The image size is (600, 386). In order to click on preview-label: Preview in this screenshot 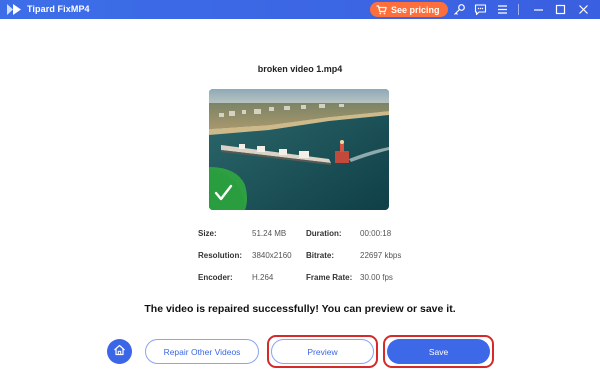, I will do `click(322, 351)`.